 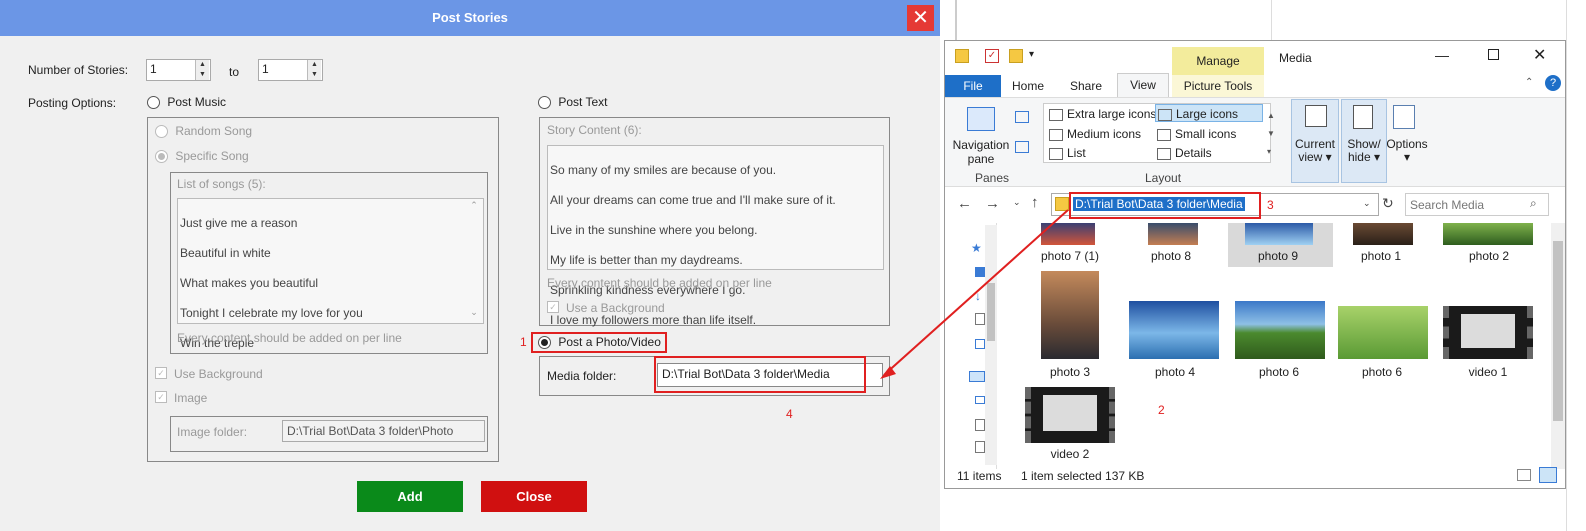 What do you see at coordinates (888, 372) in the screenshot?
I see `arrow-head` at bounding box center [888, 372].